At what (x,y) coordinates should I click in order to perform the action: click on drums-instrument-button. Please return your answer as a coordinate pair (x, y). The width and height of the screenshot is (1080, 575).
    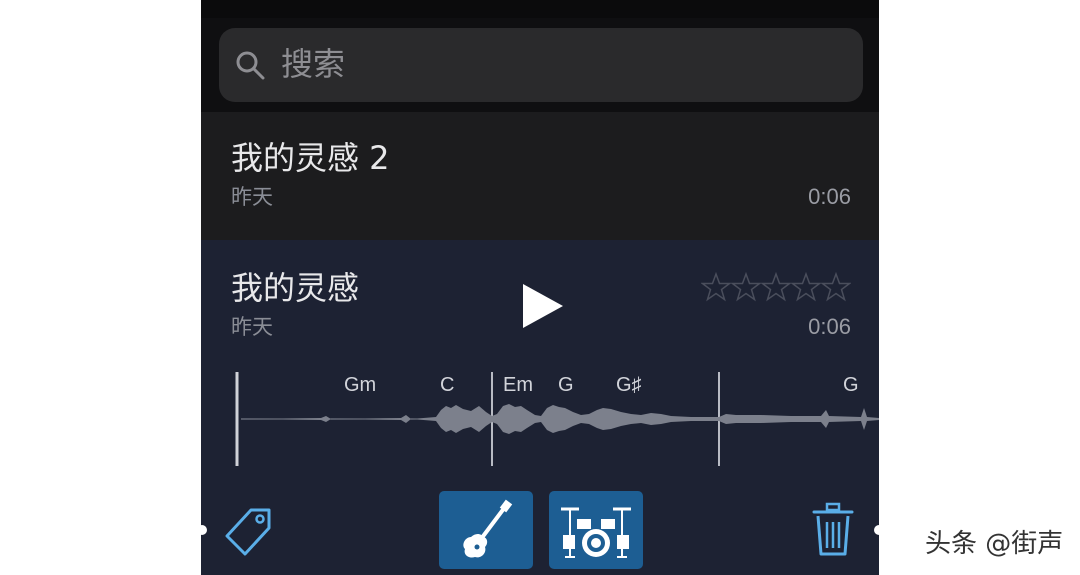
    Looking at the image, I should click on (596, 530).